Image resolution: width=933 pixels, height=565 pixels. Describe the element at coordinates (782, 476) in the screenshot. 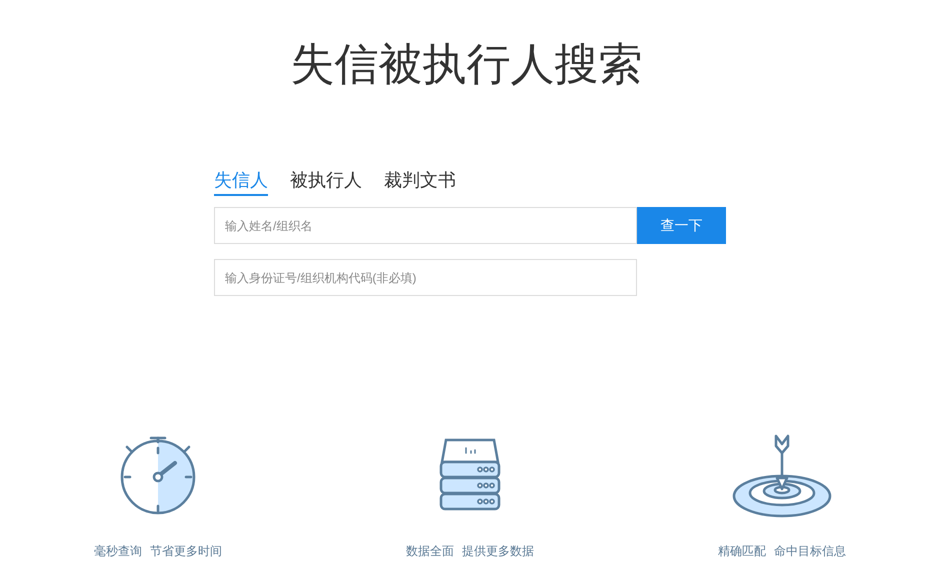

I see `target-with-arrow-icon` at that location.